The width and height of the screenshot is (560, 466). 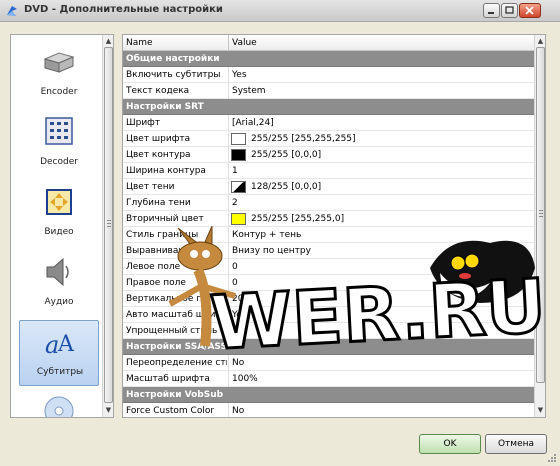 I want to click on svg-text: WER.RU, so click(x=378, y=315).